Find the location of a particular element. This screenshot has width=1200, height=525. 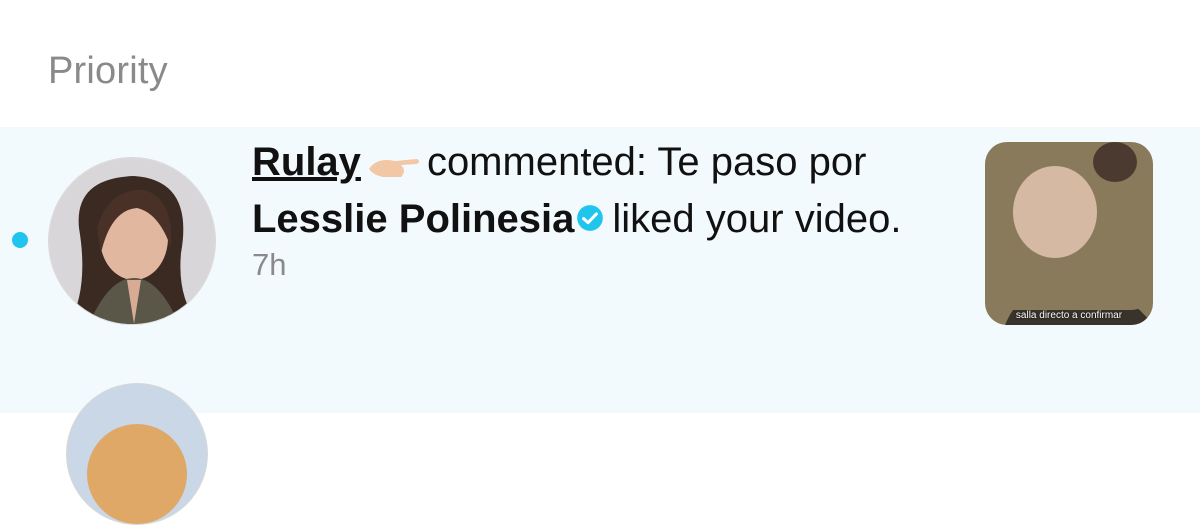

username: Lesslie Polinesia is located at coordinates (413, 219).